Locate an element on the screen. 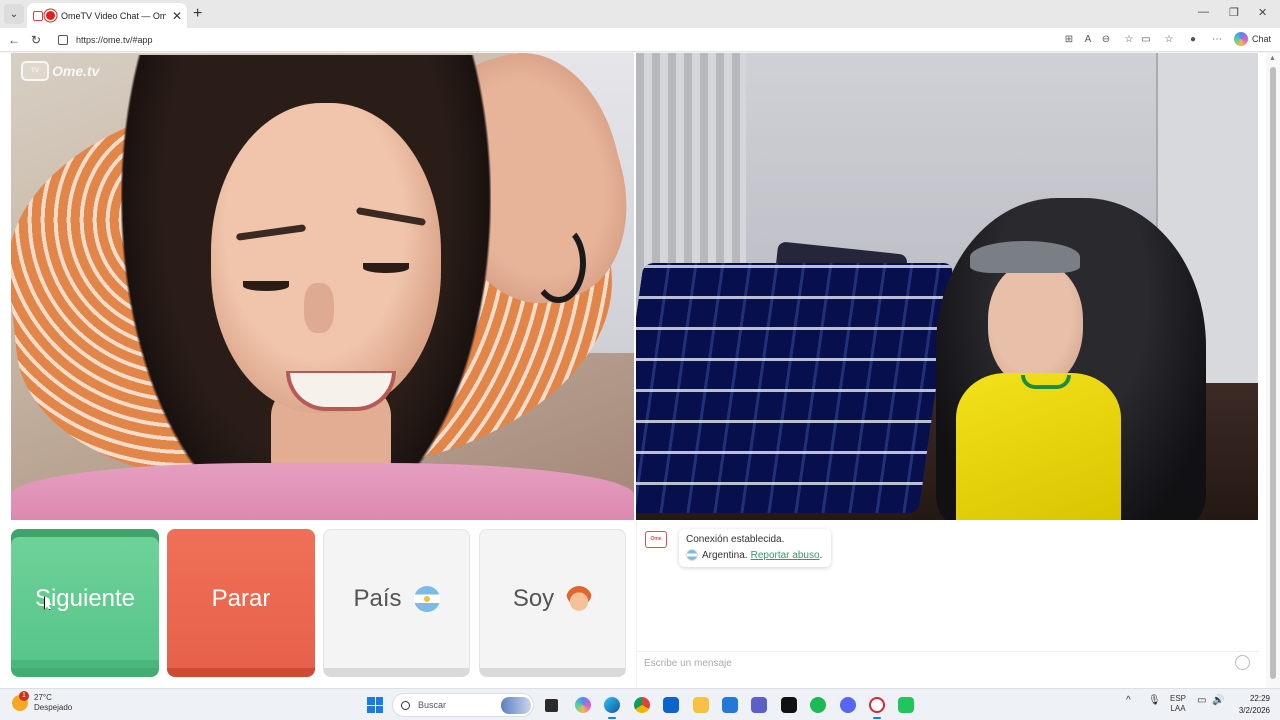  weather-sun-icon: 1 is located at coordinates (20, 701).